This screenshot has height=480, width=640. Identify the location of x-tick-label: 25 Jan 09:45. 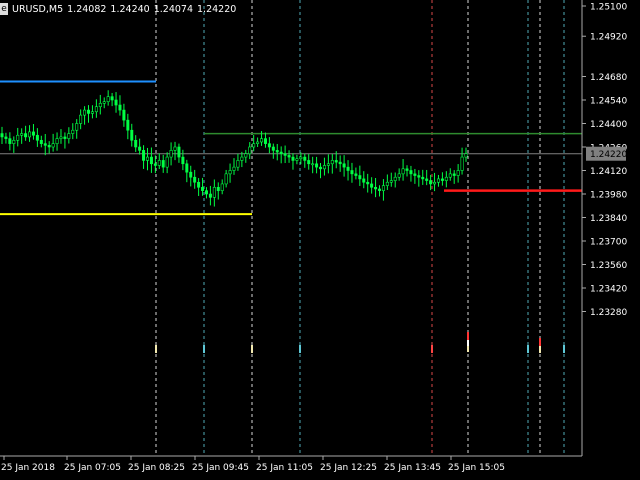
(220, 468).